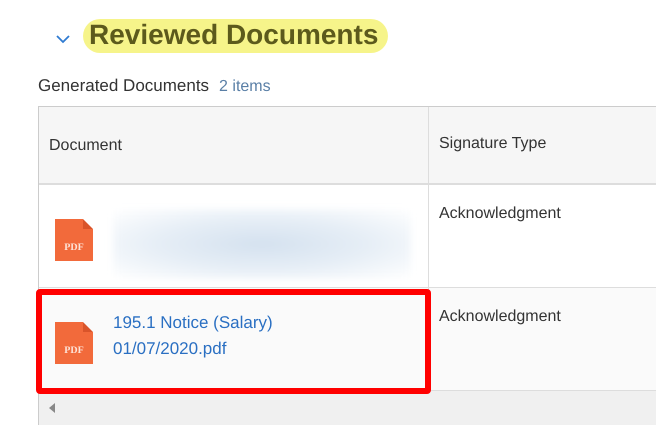 The height and width of the screenshot is (442, 656). Describe the element at coordinates (347, 408) in the screenshot. I see `horizontal-scrollbar` at that location.